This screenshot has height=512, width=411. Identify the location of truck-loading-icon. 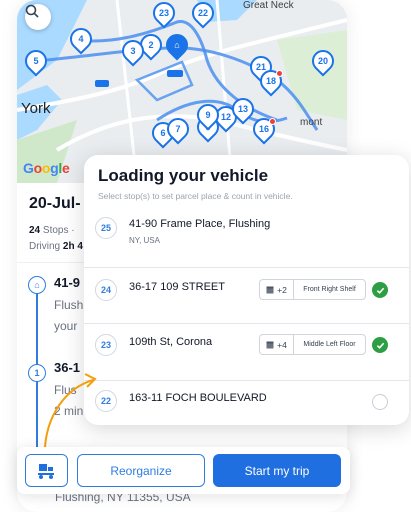
(45, 471).